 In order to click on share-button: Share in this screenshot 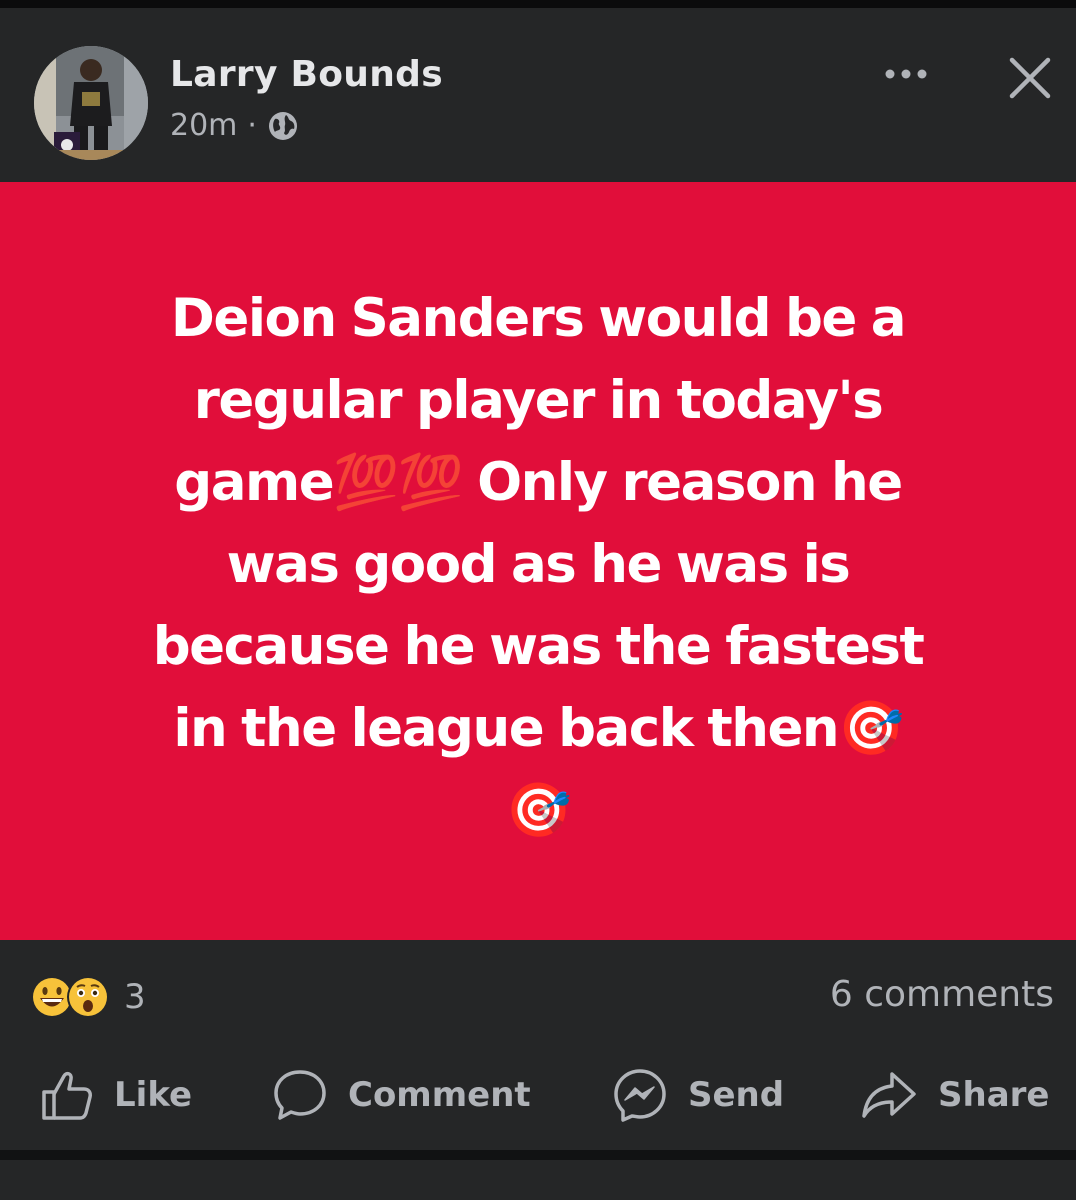, I will do `click(954, 1095)`.